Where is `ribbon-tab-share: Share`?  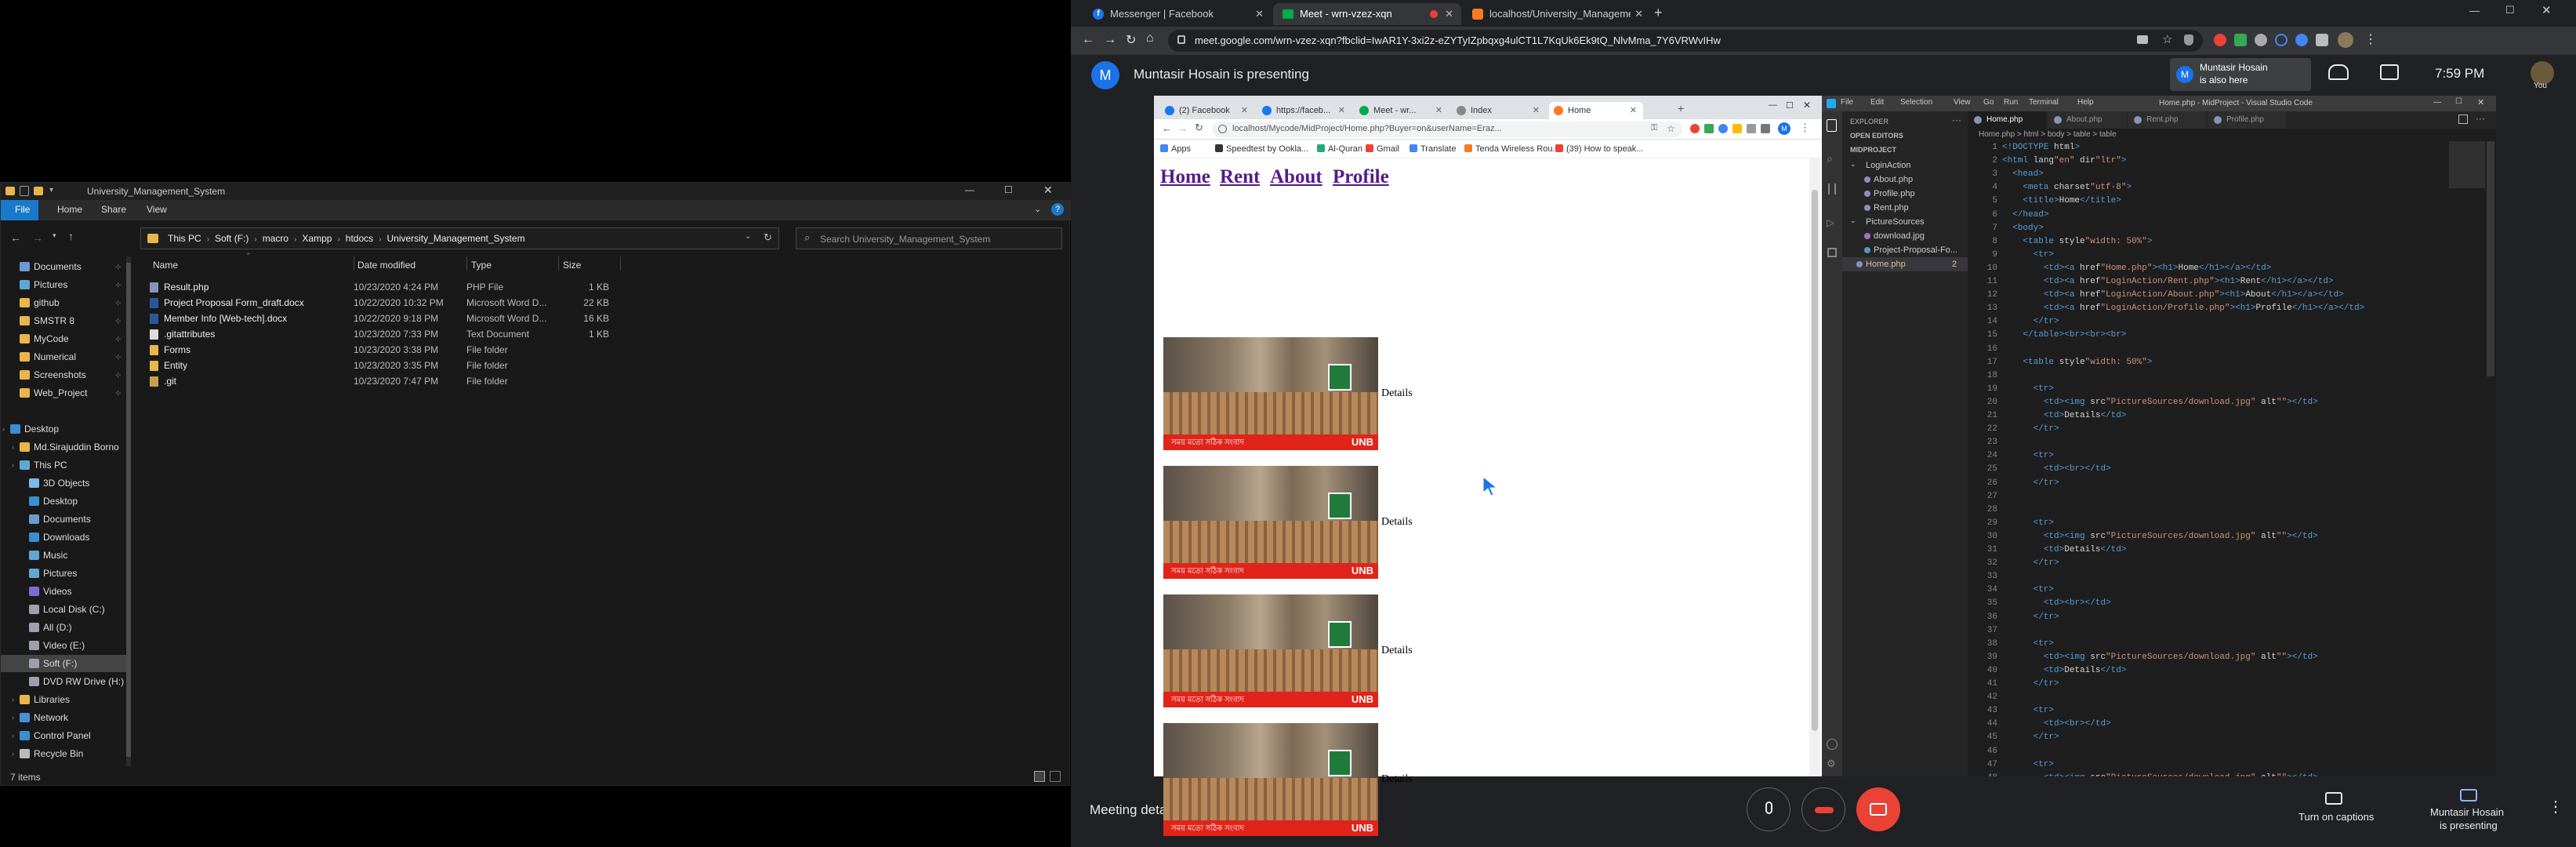
ribbon-tab-share: Share is located at coordinates (113, 209).